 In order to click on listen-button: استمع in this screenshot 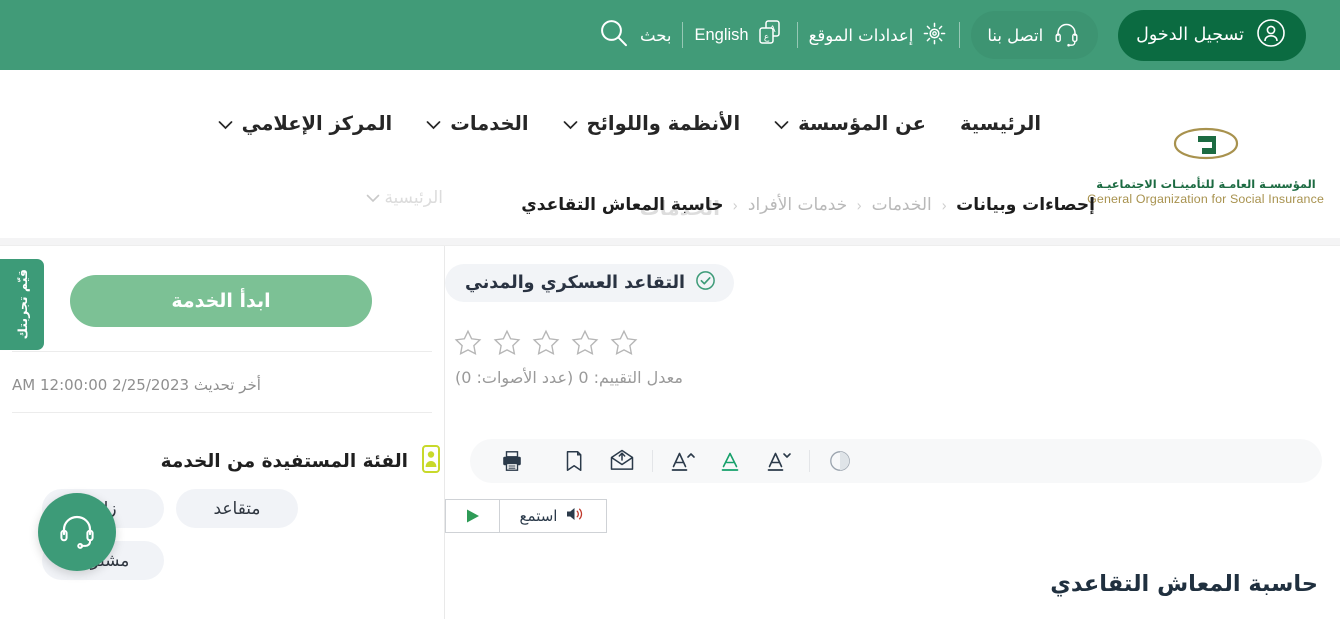, I will do `click(553, 516)`.